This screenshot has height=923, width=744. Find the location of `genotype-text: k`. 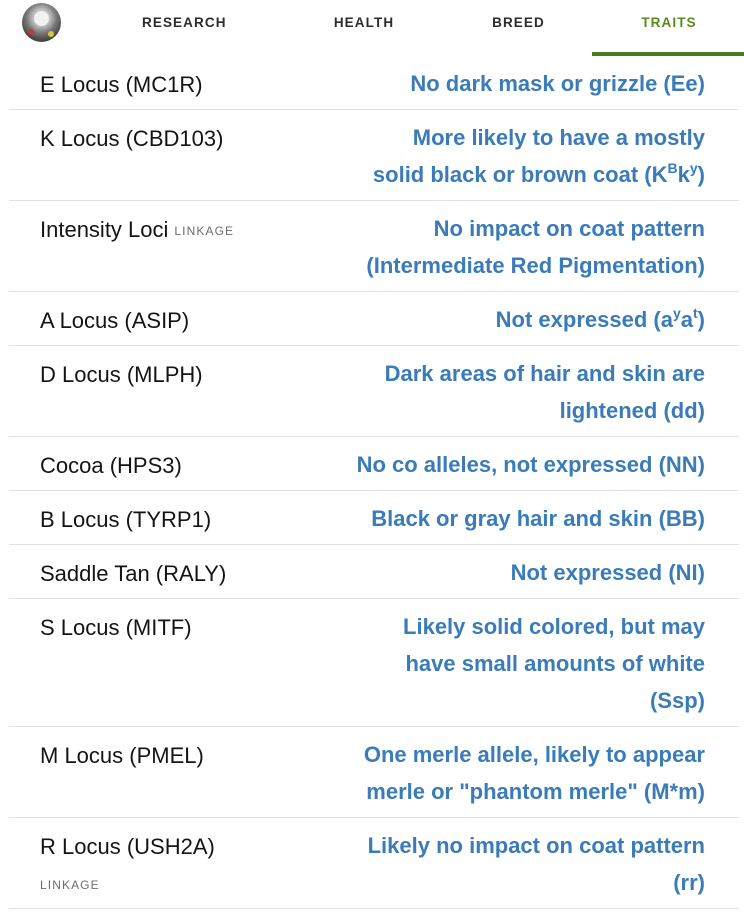

genotype-text: k is located at coordinates (683, 174).